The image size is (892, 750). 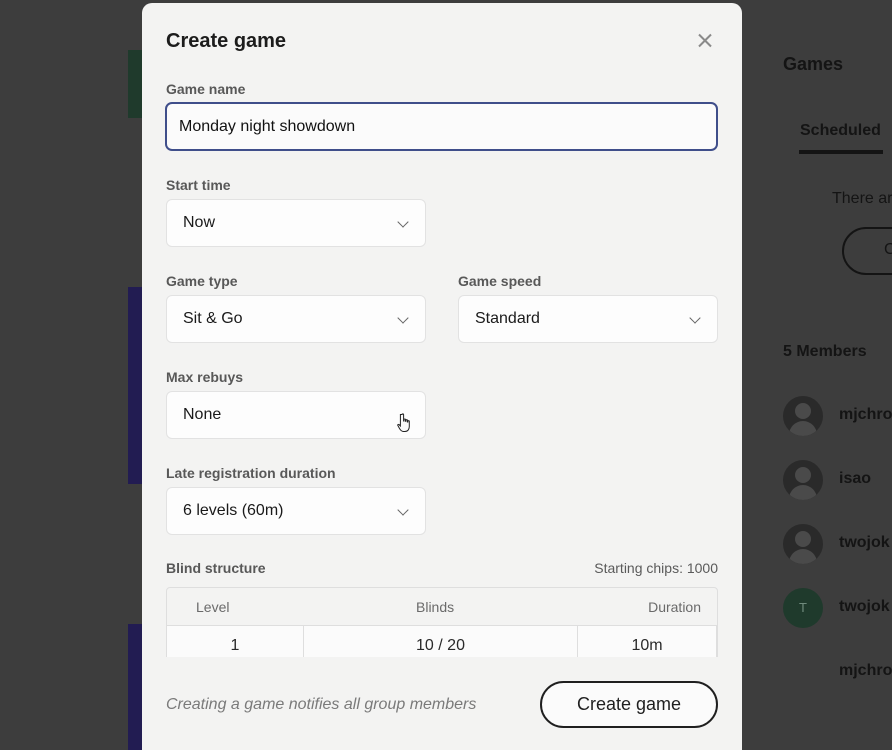 What do you see at coordinates (199, 222) in the screenshot?
I see `start-time-value: Now` at bounding box center [199, 222].